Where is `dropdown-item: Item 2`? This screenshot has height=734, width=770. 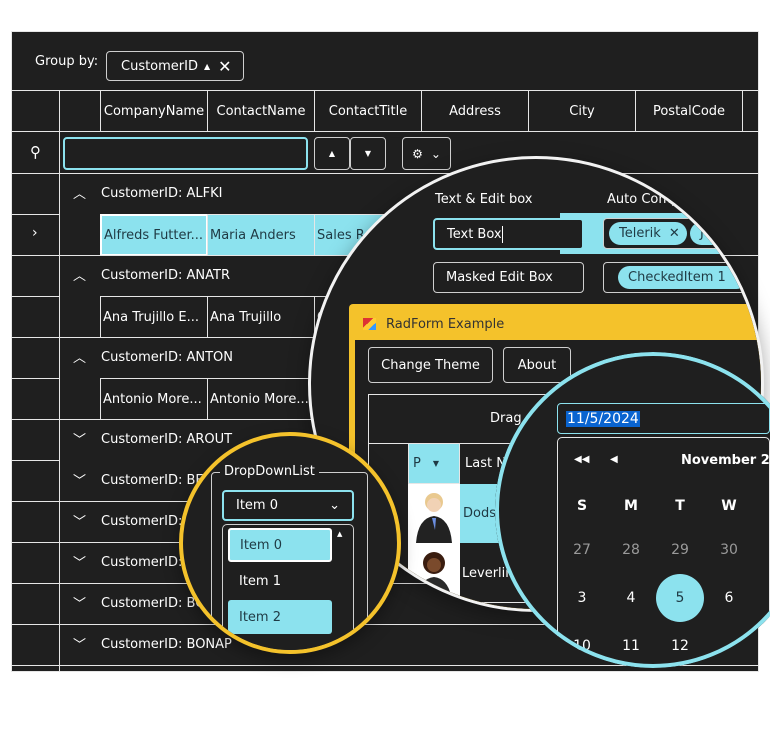
dropdown-item: Item 2 is located at coordinates (280, 617).